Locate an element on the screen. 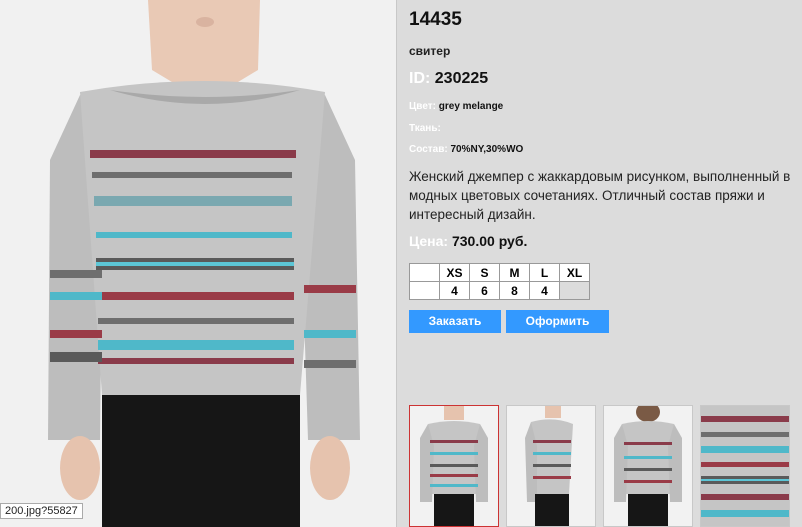 The height and width of the screenshot is (527, 802). size-corner-cell is located at coordinates (424, 272).